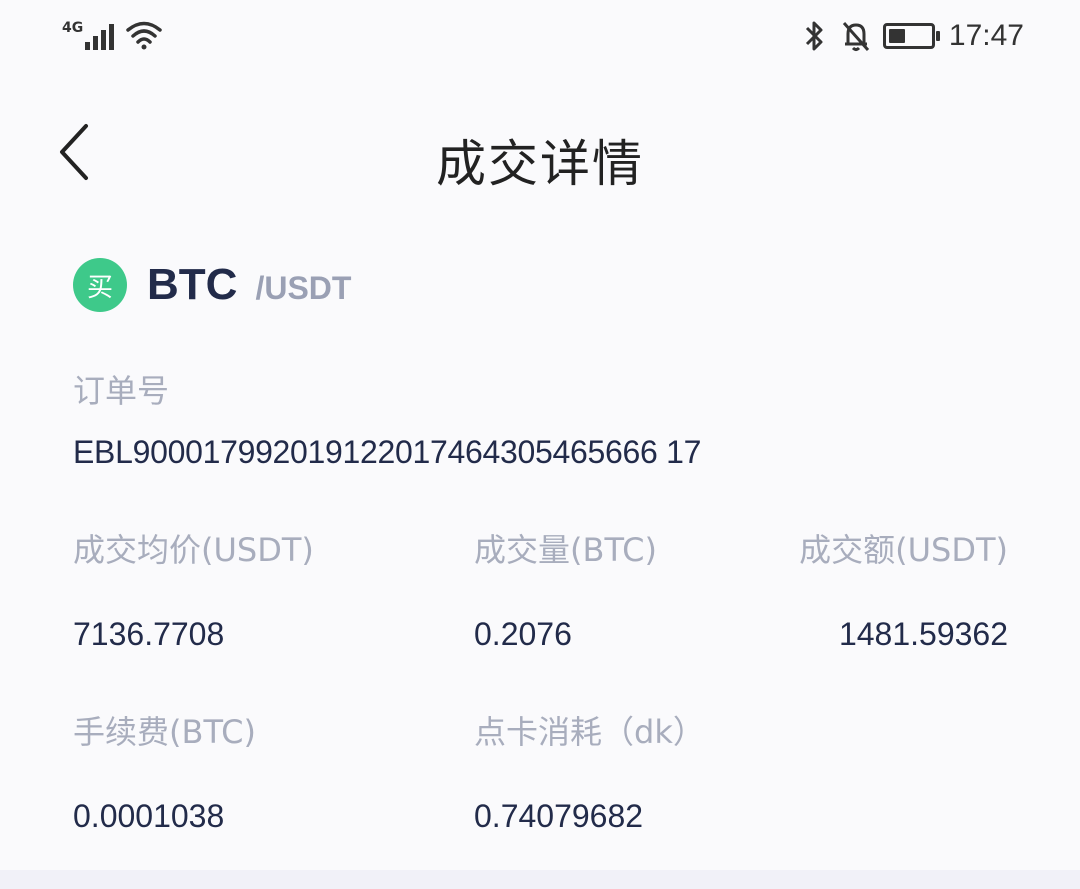  I want to click on amount-label: 成交额(USDT), so click(903, 550).